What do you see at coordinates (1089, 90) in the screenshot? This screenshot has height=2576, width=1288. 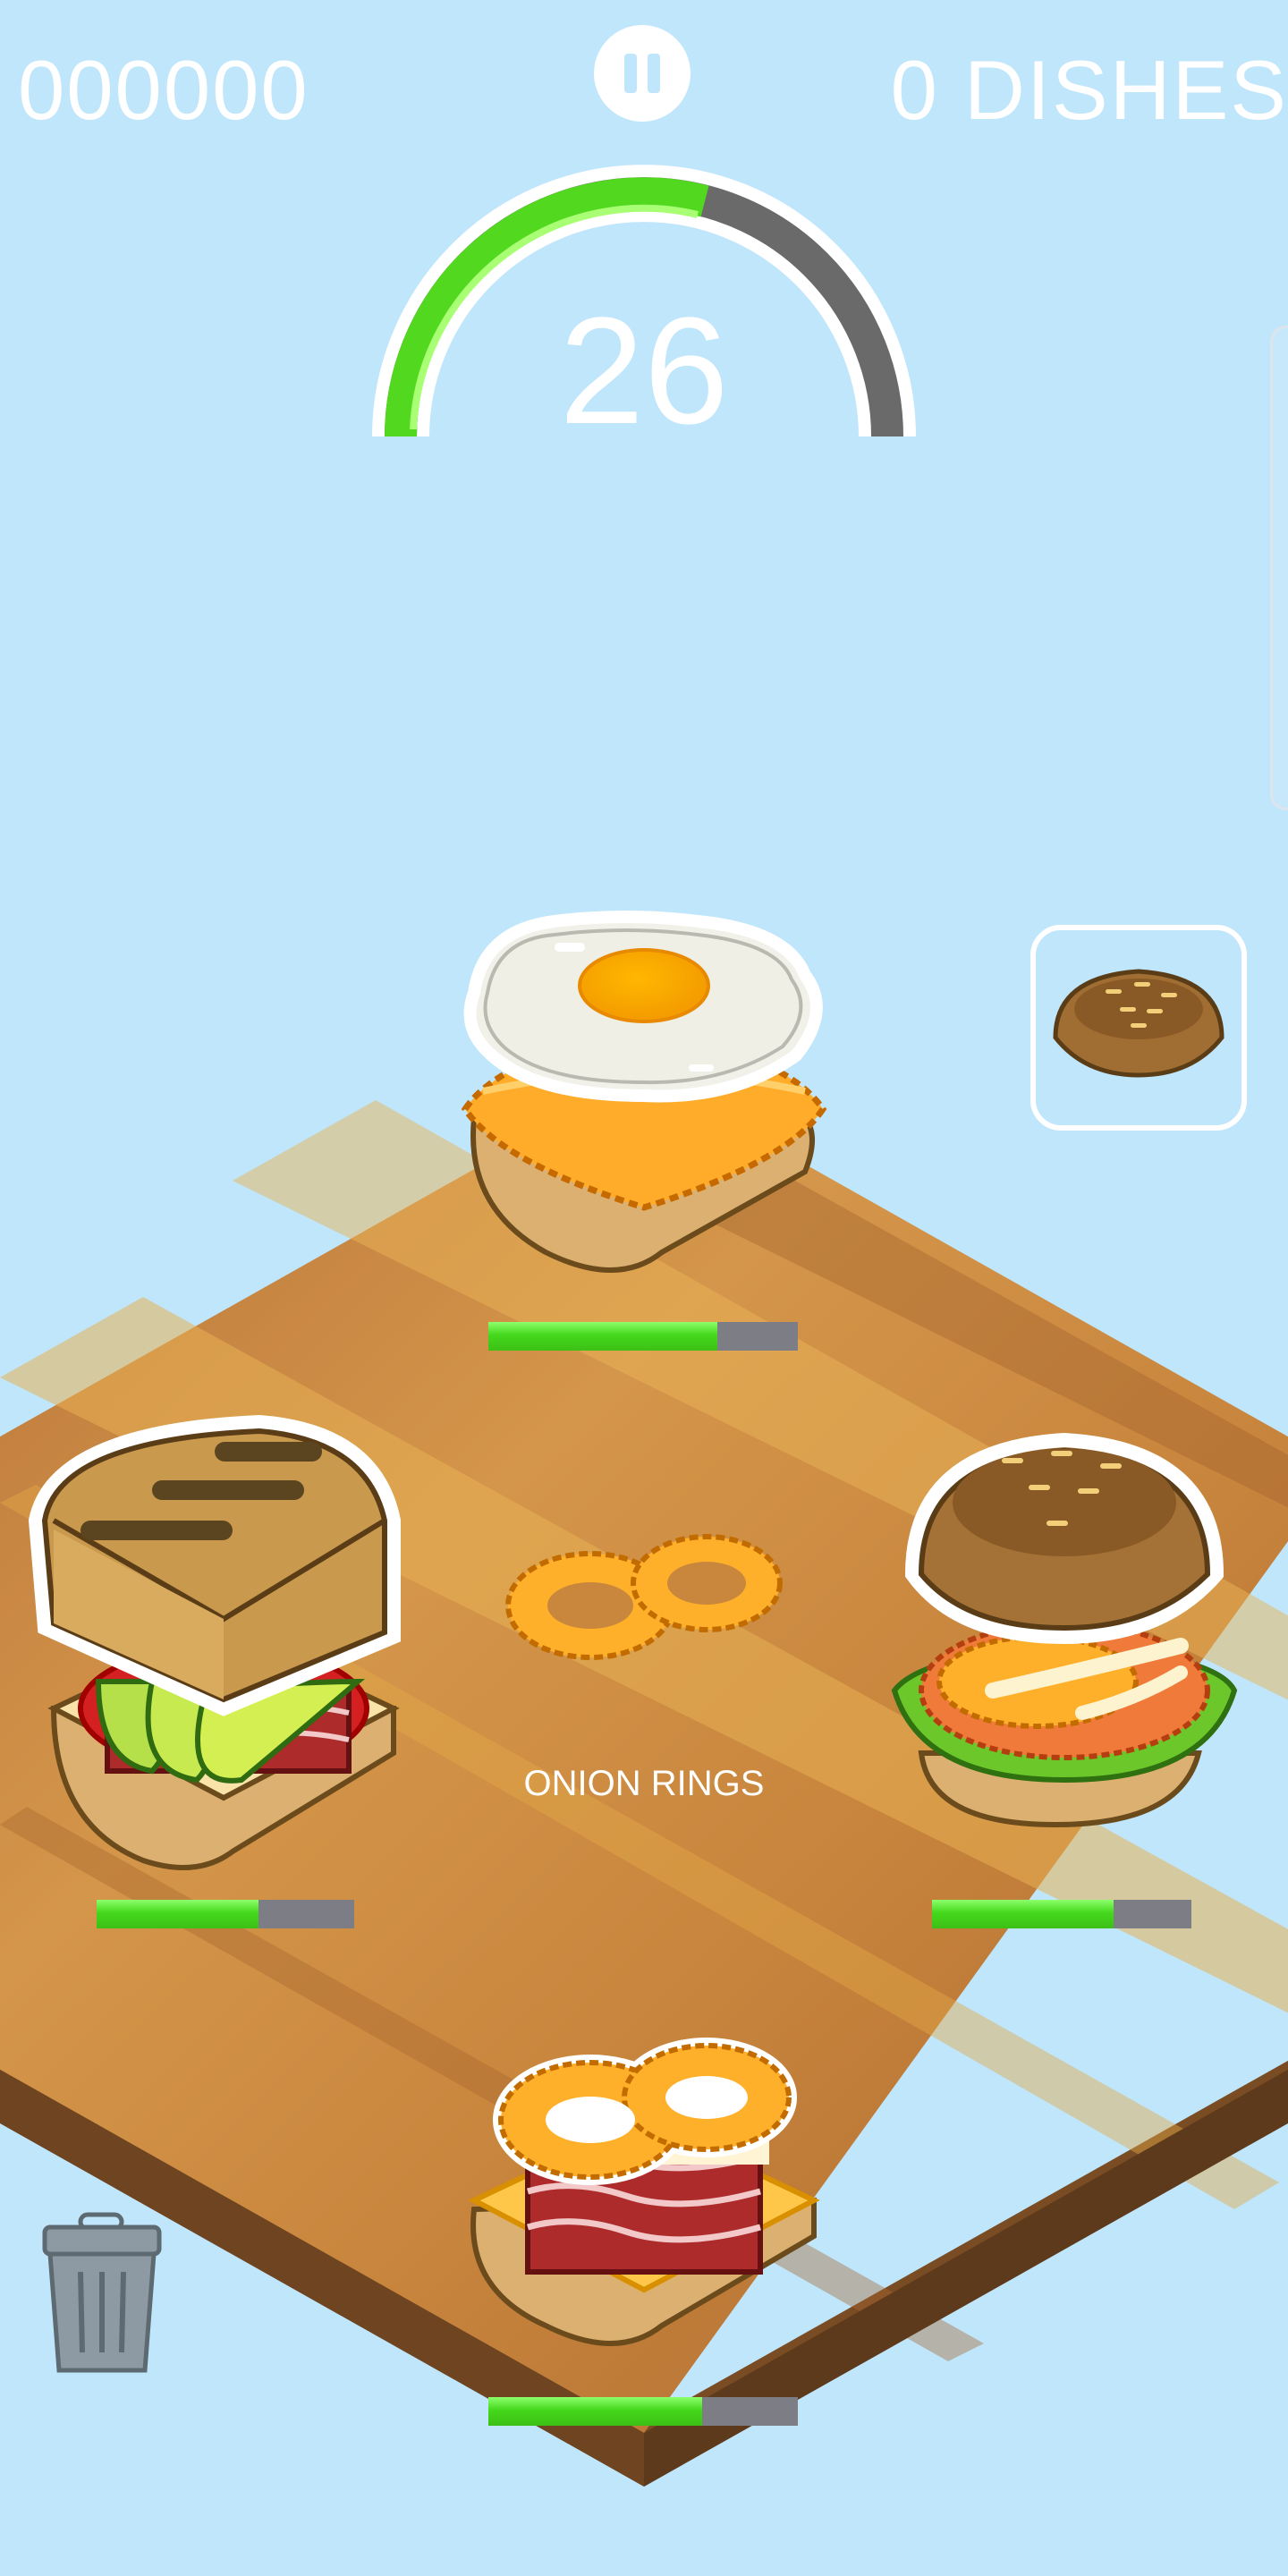 I see `dishes-counter: 0 DISHES` at bounding box center [1089, 90].